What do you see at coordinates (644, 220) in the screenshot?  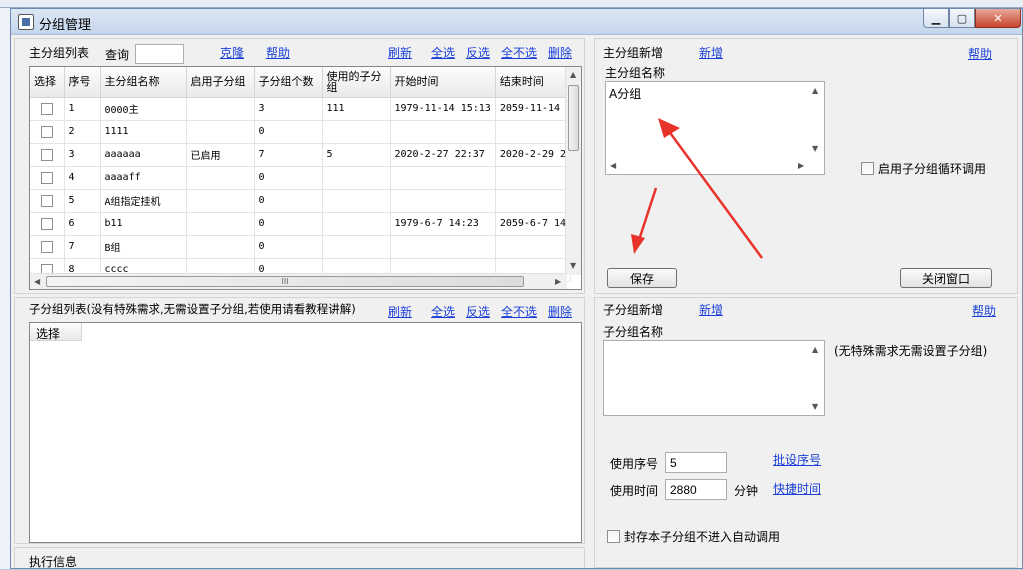 I see `annotation-arrow-to-save` at bounding box center [644, 220].